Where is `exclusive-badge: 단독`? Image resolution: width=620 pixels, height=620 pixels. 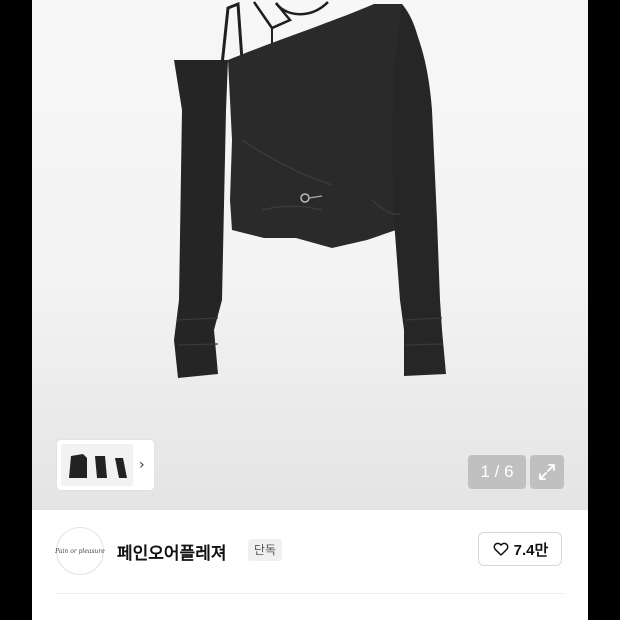 exclusive-badge: 단독 is located at coordinates (265, 550).